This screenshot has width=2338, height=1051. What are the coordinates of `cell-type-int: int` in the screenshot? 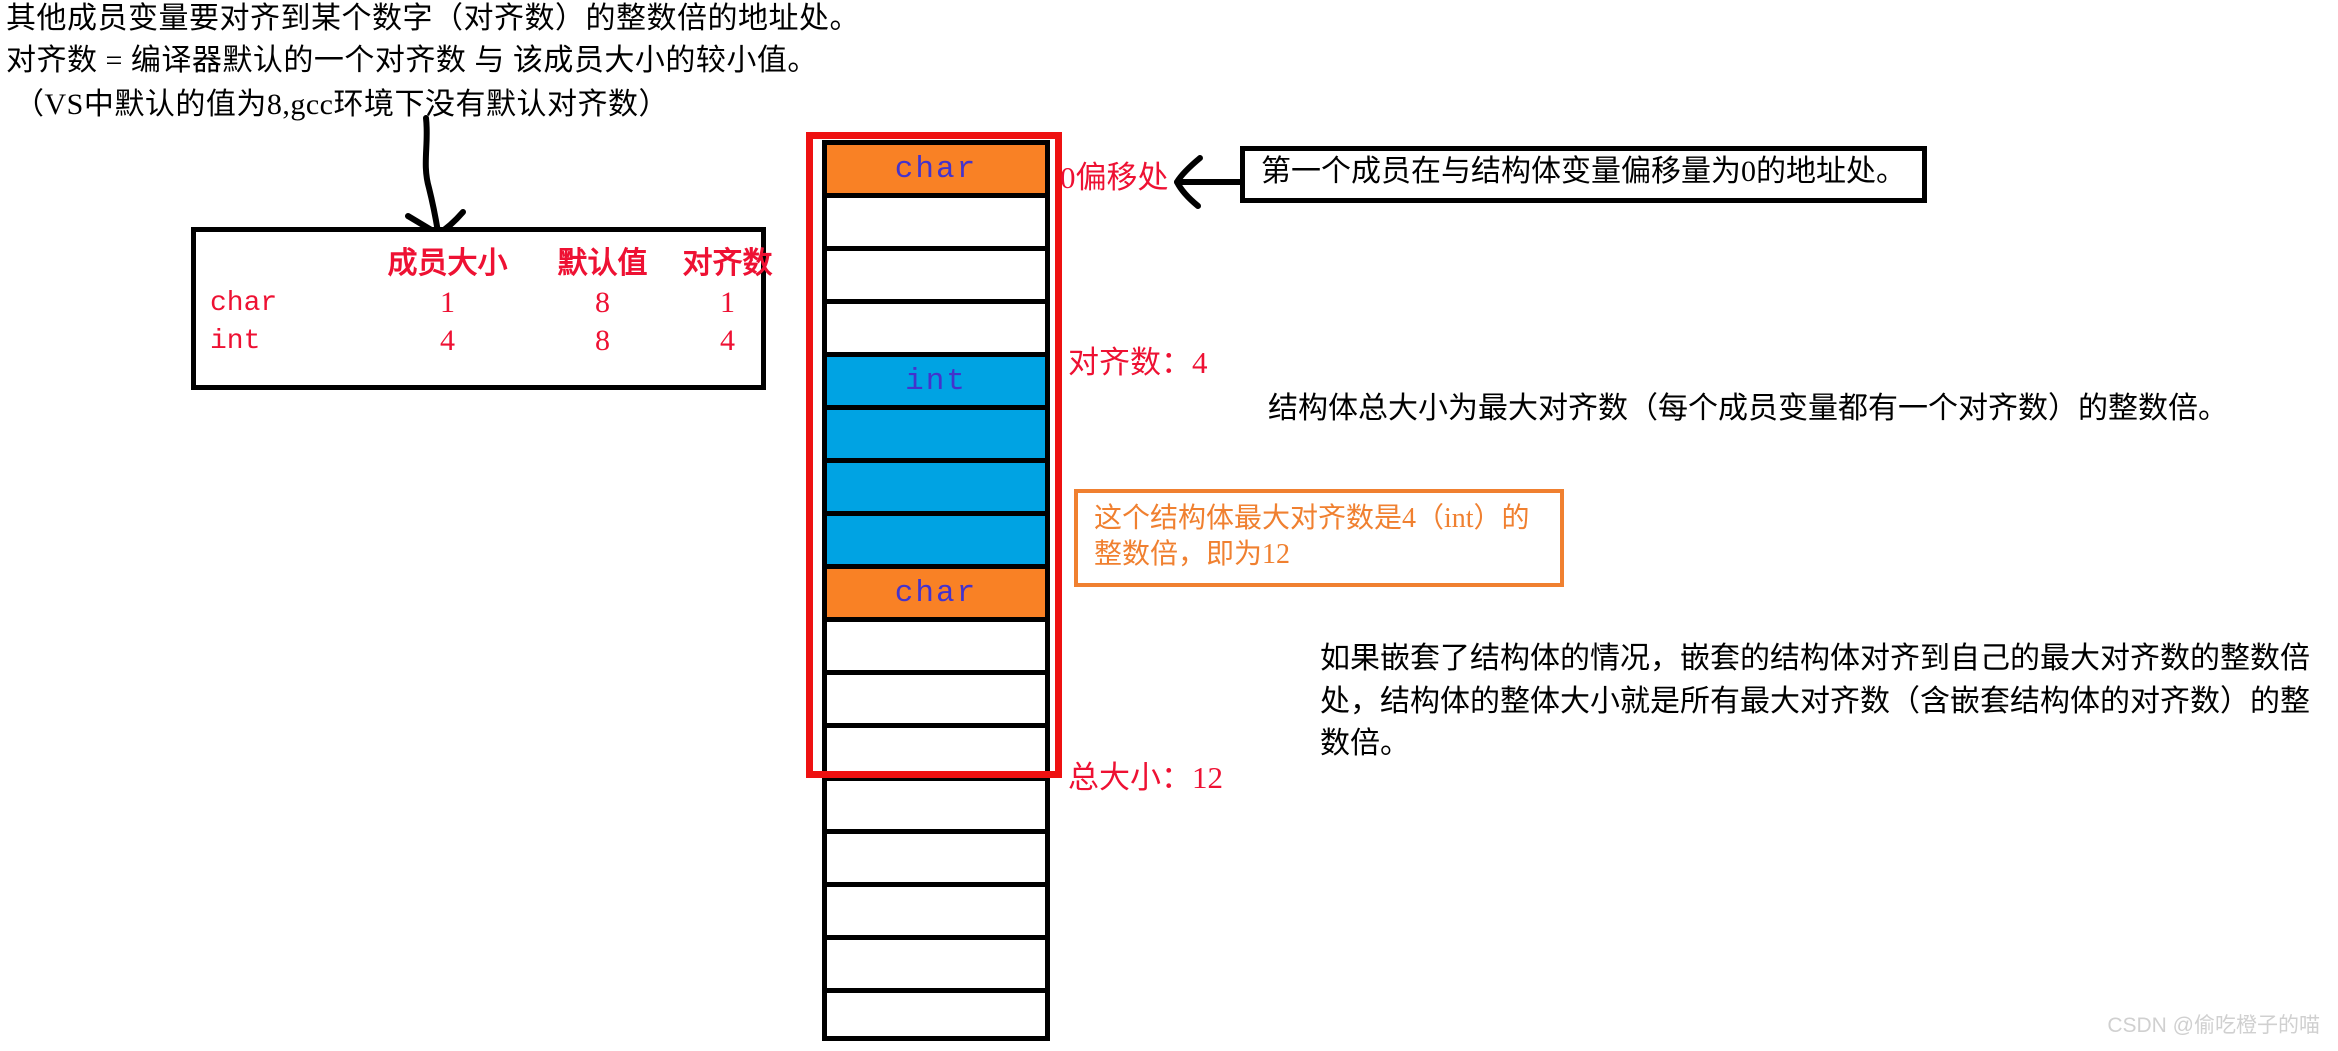 It's located at (235, 341).